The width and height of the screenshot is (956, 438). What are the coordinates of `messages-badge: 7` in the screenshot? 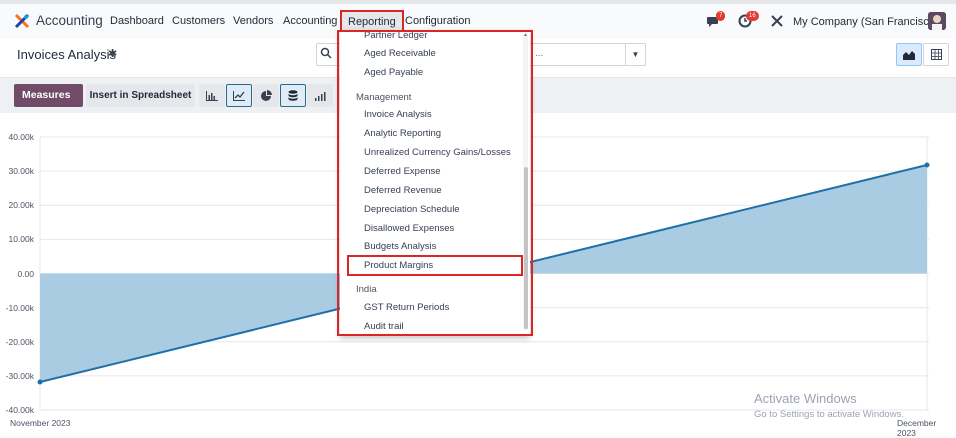 It's located at (721, 16).